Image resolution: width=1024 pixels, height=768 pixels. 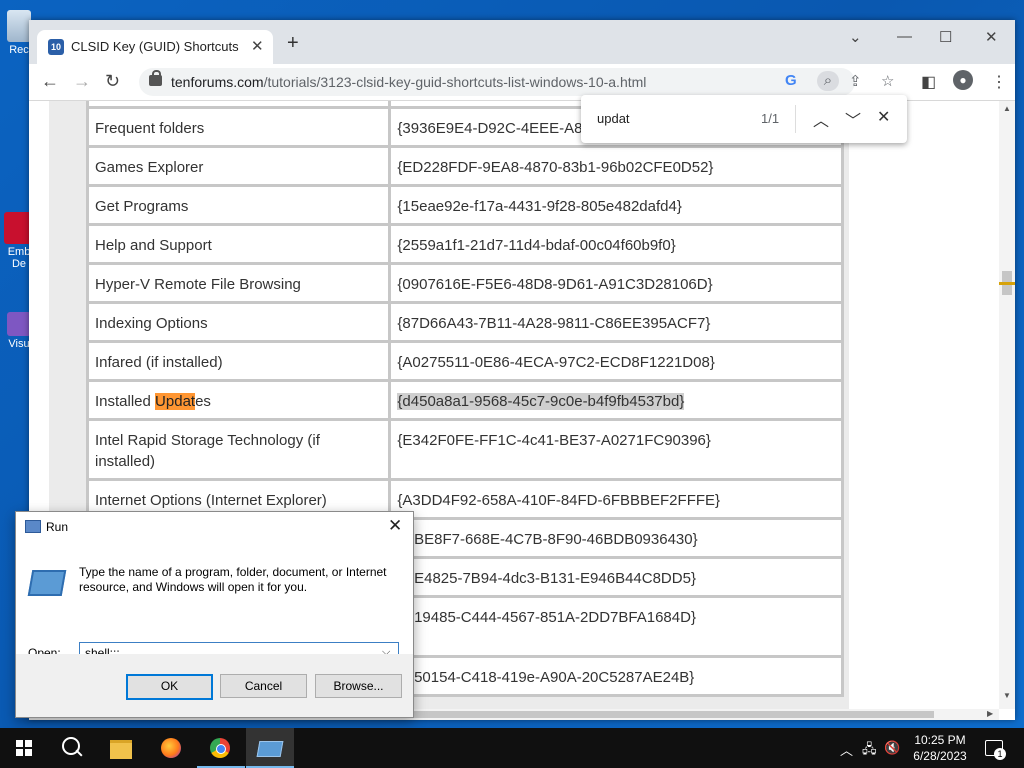 I want to click on volume-muted-icon: 🔇, so click(x=892, y=748).